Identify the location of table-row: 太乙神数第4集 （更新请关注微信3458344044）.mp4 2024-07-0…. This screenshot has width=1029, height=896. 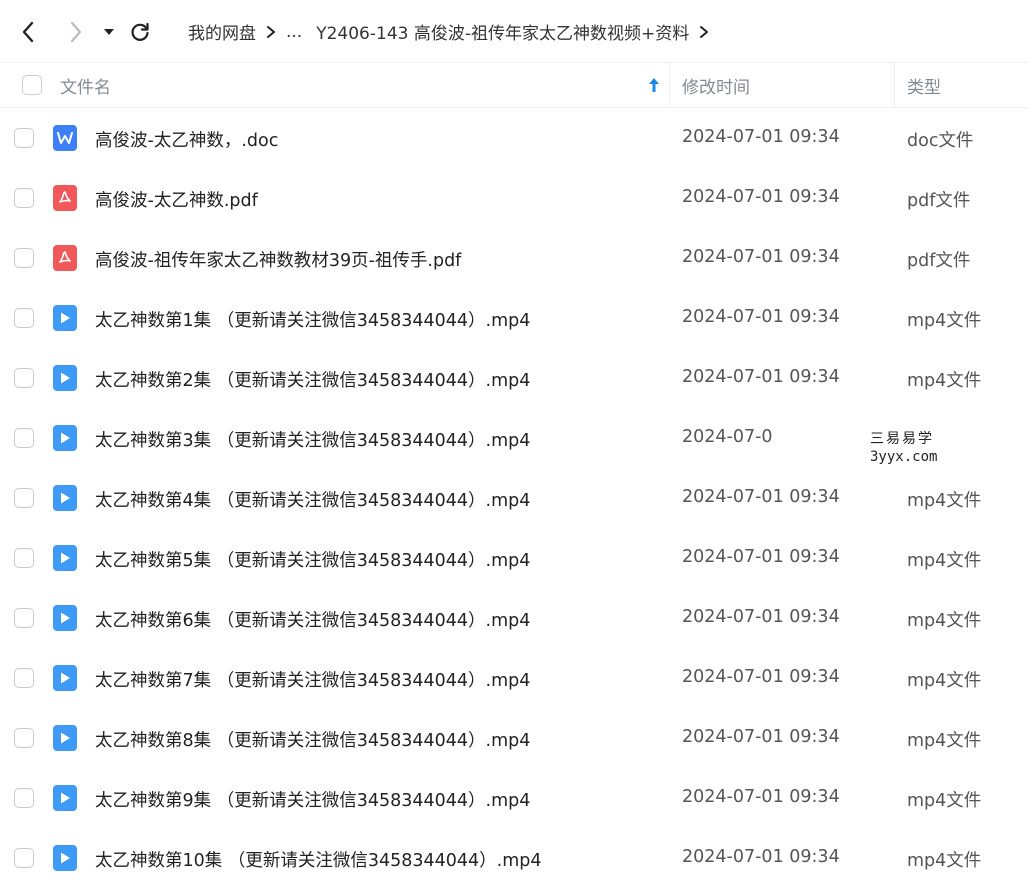
(514, 498).